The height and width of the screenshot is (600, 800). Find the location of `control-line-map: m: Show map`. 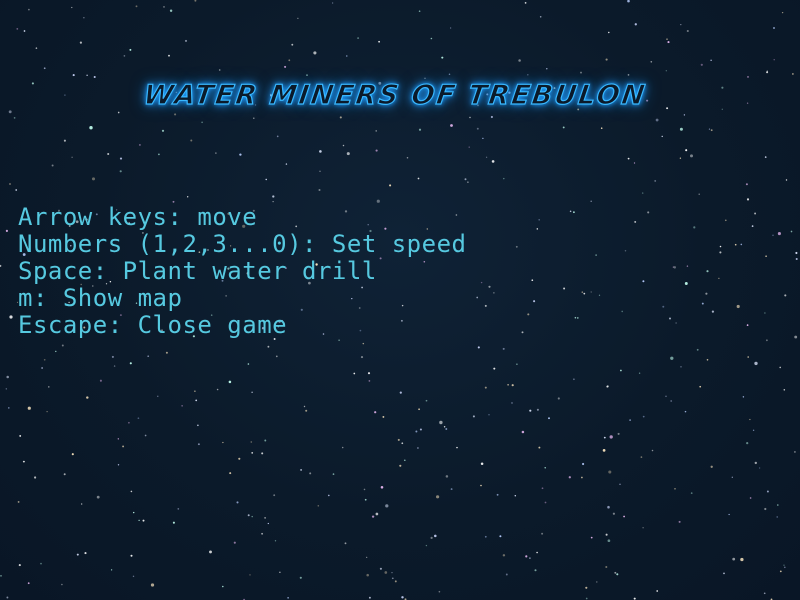

control-line-map: m: Show map is located at coordinates (100, 298).